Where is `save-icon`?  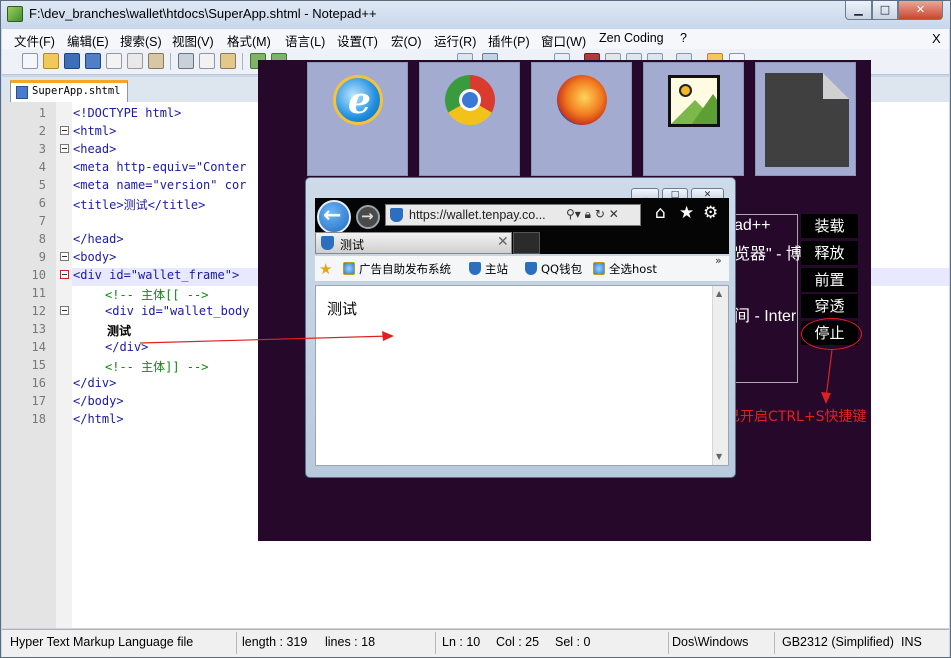 save-icon is located at coordinates (72, 61).